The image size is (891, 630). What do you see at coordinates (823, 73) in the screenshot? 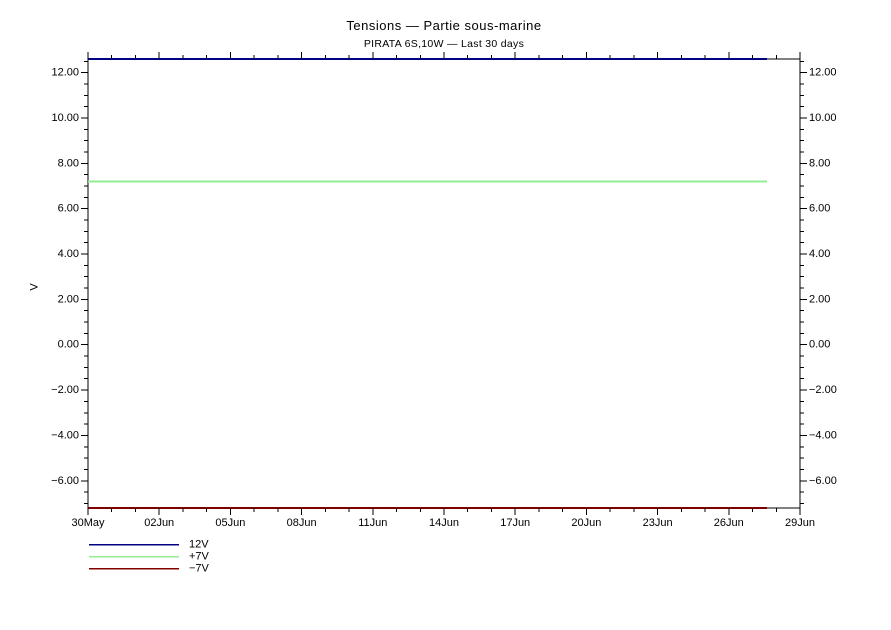
I see `y-tick-label-right: 12.00` at bounding box center [823, 73].